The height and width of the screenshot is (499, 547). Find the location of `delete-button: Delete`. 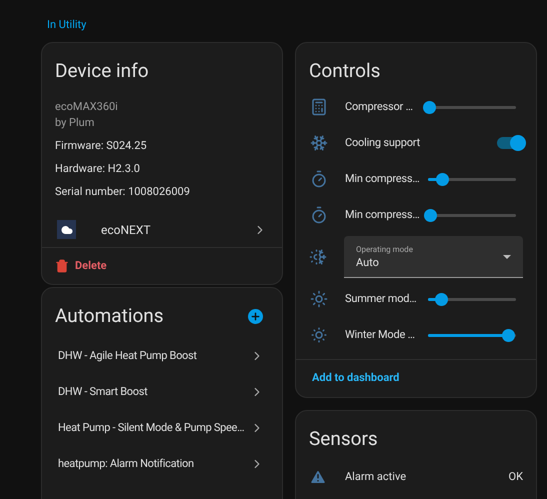

delete-button: Delete is located at coordinates (162, 266).